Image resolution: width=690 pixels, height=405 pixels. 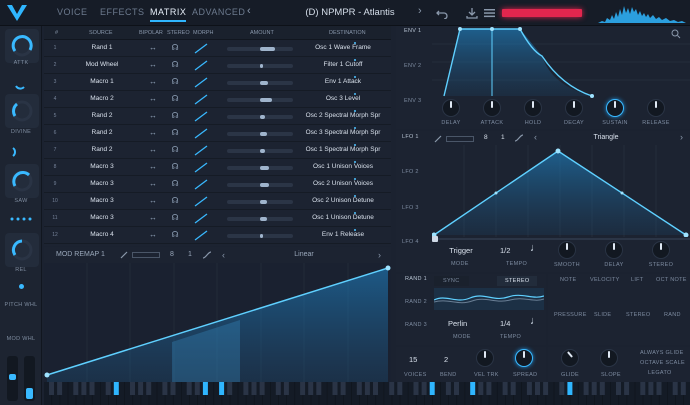 What do you see at coordinates (457, 323) in the screenshot?
I see `rand-mode-value: Perlin` at bounding box center [457, 323].